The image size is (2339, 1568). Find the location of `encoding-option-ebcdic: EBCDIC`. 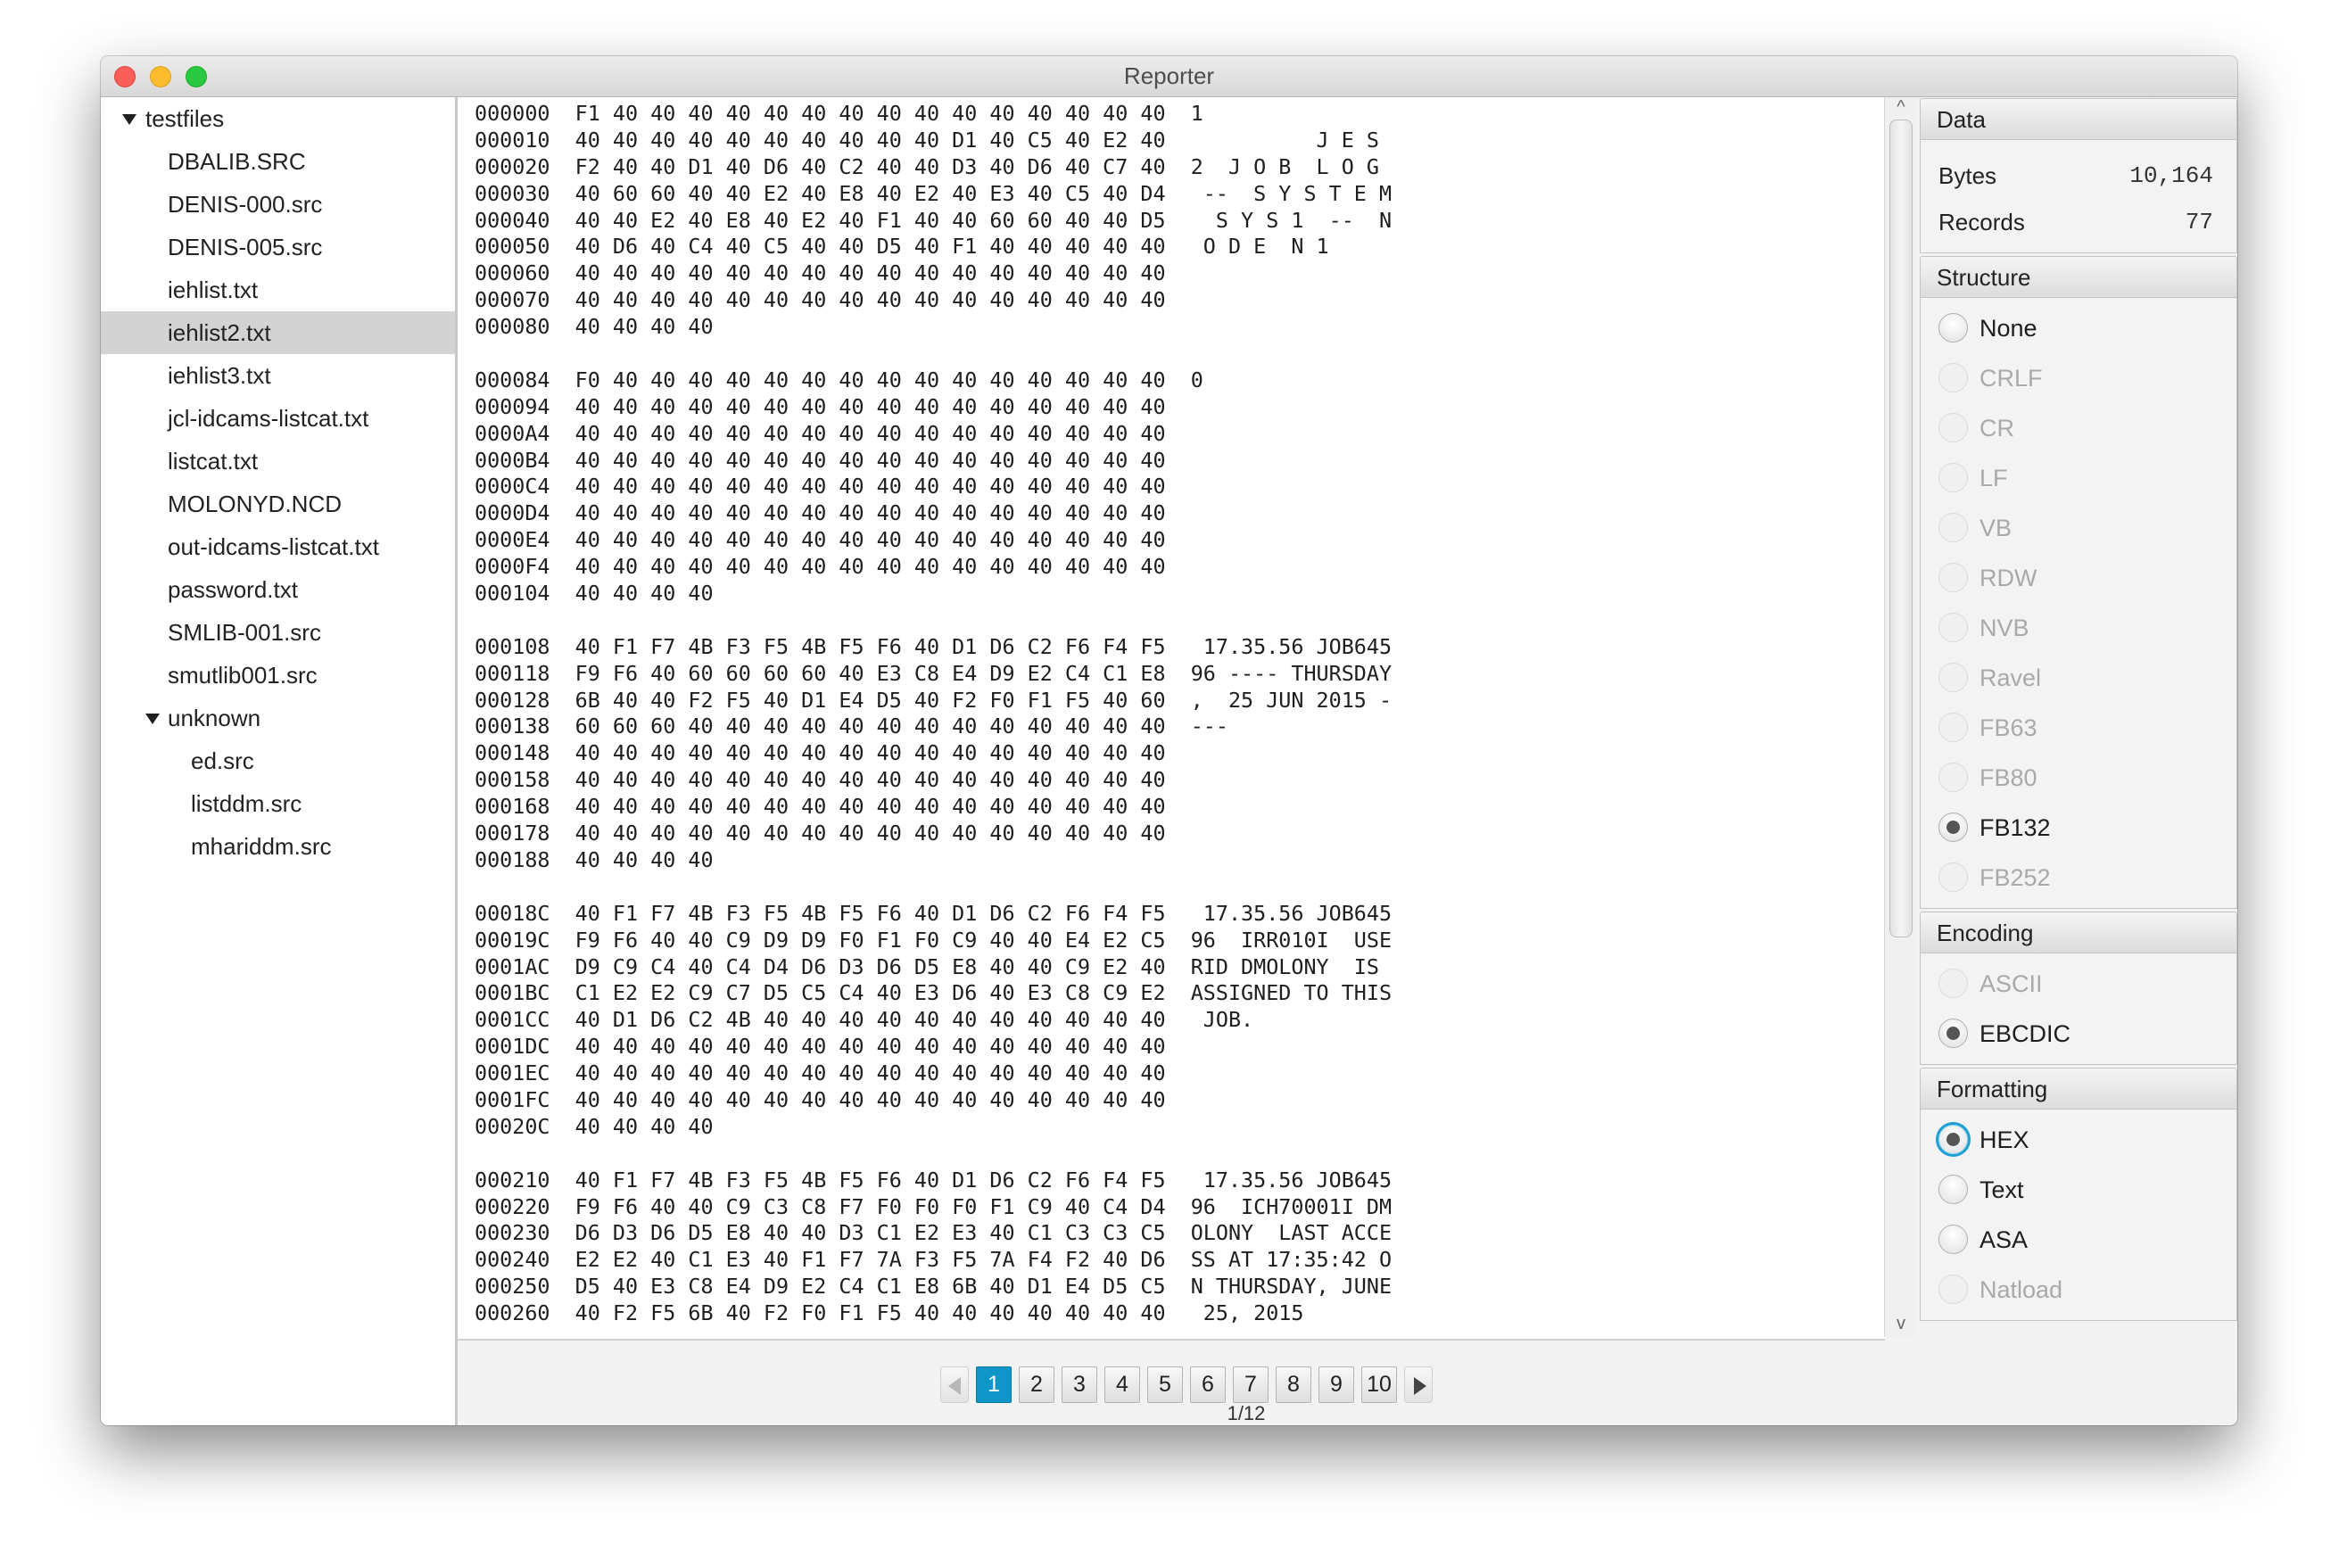

encoding-option-ebcdic: EBCDIC is located at coordinates (2078, 1035).